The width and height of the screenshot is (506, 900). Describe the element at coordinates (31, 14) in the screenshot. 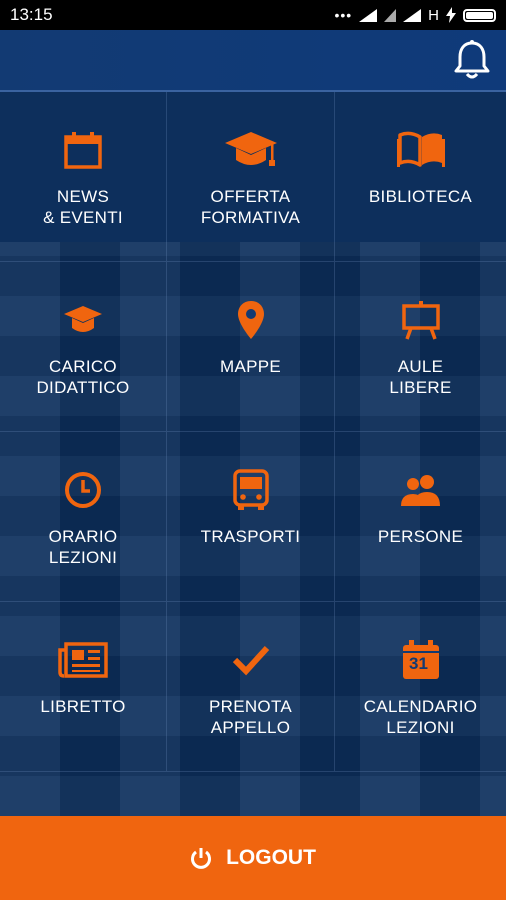

I see `status-time: 13:15` at that location.